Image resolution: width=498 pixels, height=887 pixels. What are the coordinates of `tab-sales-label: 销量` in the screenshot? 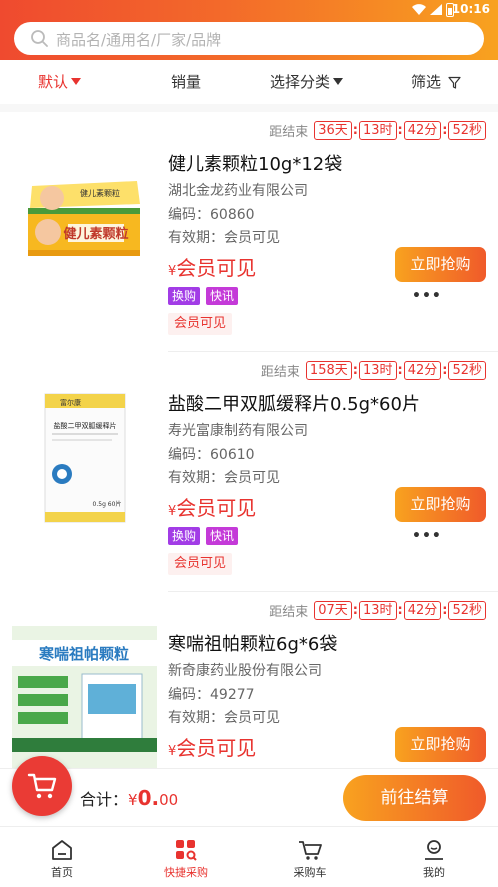 It's located at (186, 82).